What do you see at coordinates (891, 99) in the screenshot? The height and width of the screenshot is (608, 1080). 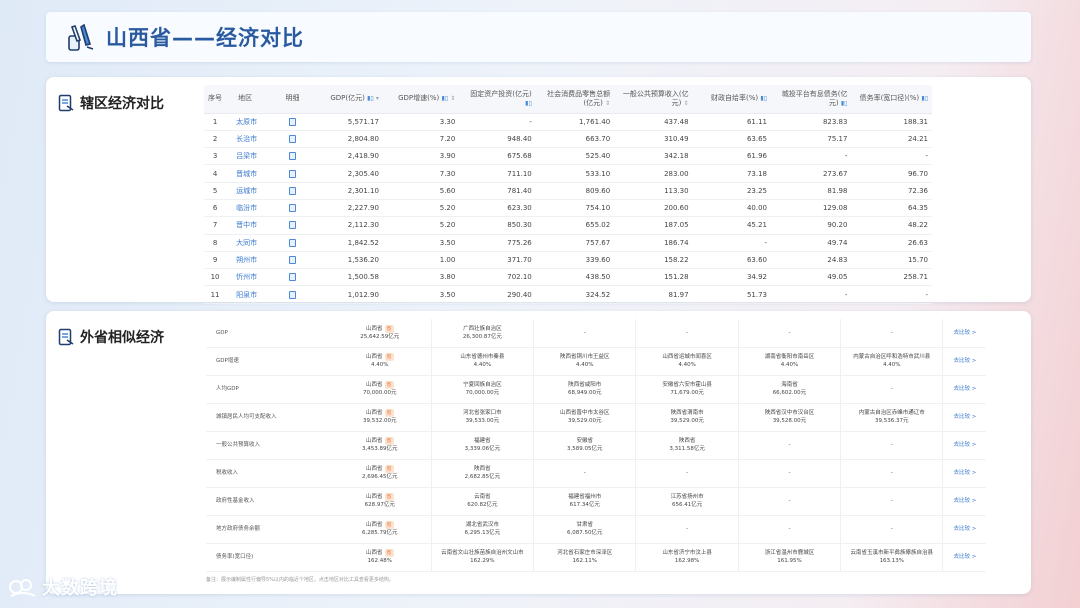 I see `col-debt-ratio: 债务率(宽口径)(%) ▮▯` at bounding box center [891, 99].